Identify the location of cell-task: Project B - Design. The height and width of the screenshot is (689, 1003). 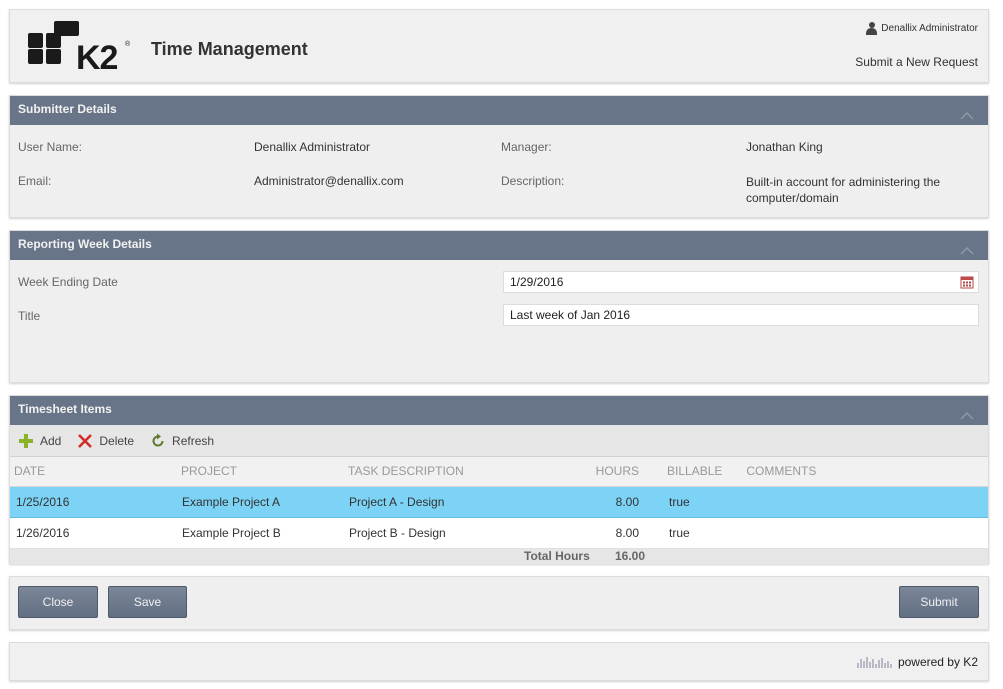
(438, 533).